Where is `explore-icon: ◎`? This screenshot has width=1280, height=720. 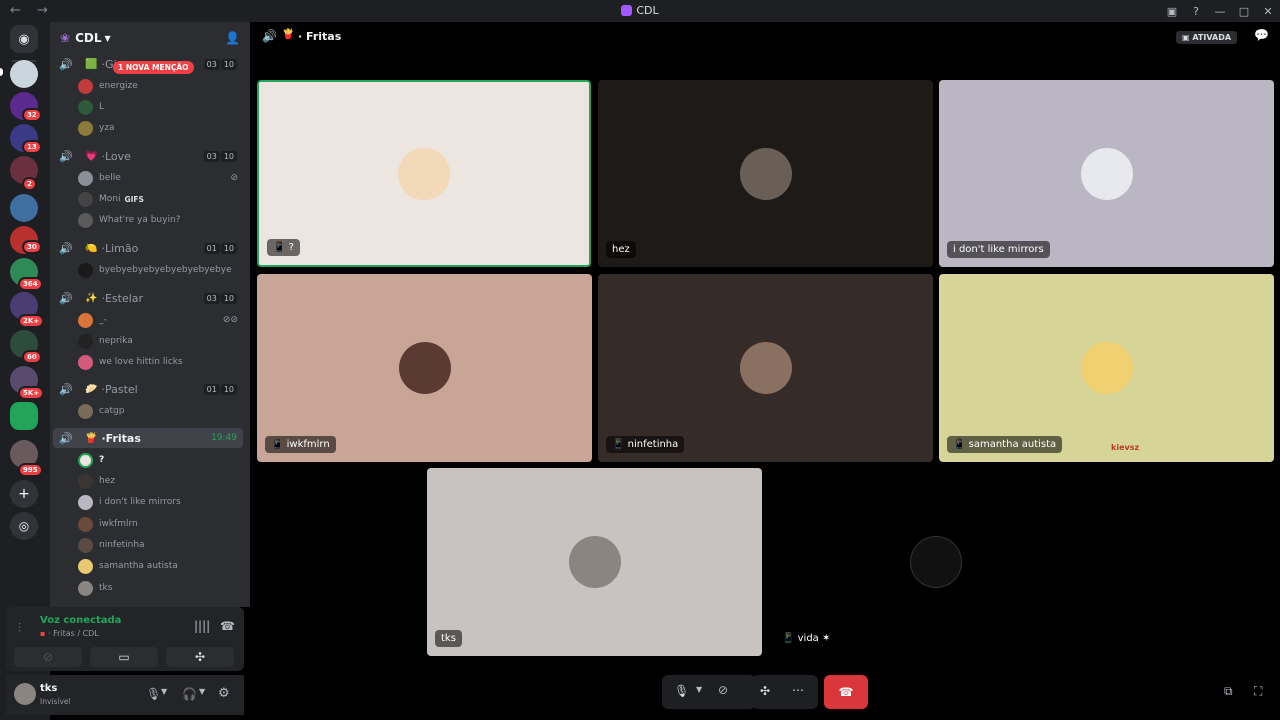
explore-icon: ◎ is located at coordinates (24, 526).